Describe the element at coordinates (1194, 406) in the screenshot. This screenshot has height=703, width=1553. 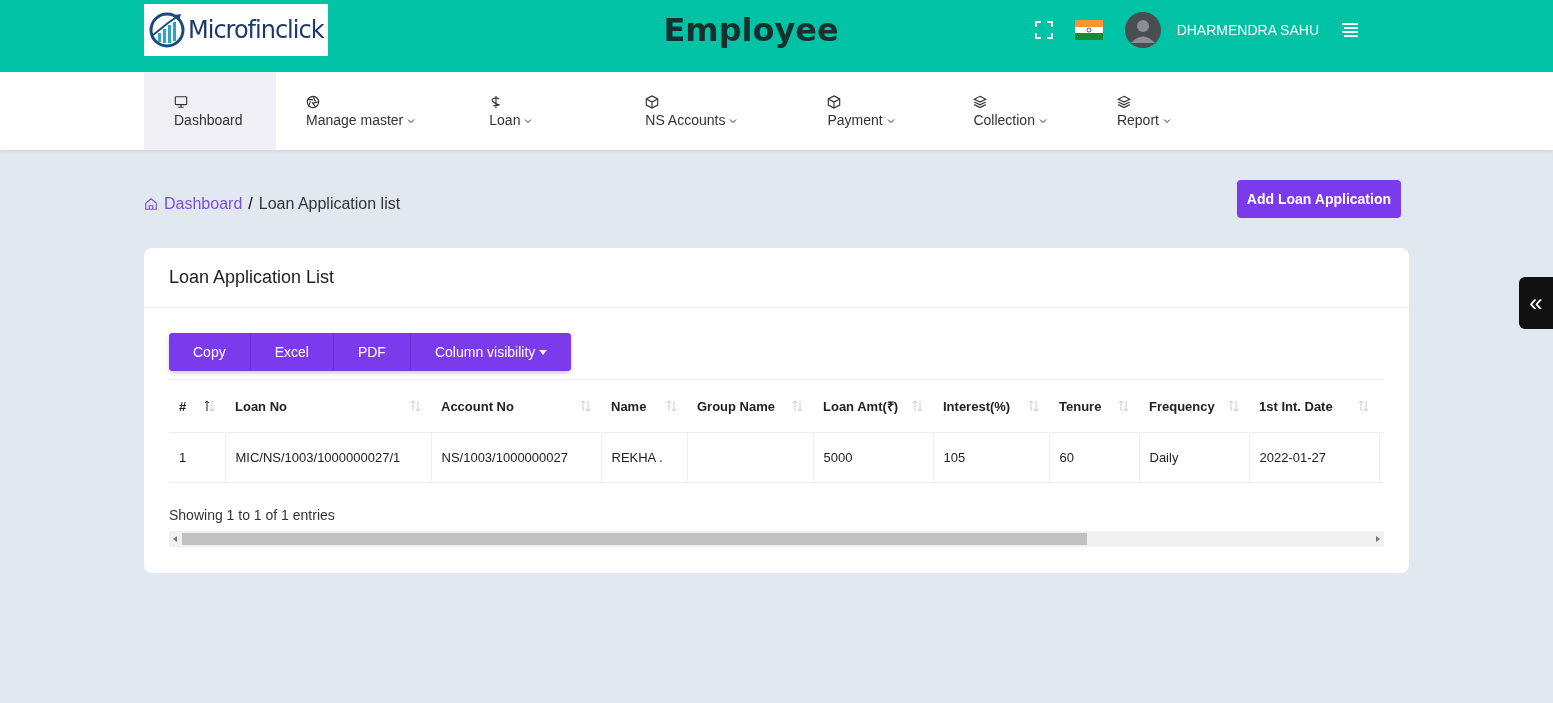
I see `column-header: Frequency` at that location.